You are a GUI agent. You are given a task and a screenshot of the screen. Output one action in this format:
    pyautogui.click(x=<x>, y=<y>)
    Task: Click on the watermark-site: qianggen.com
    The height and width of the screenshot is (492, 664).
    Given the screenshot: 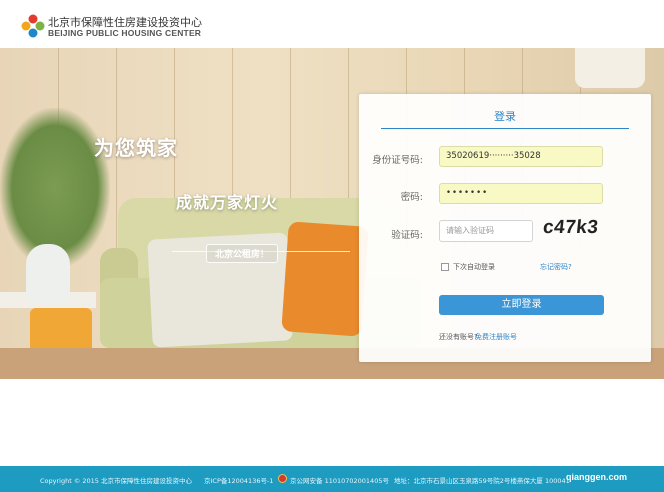 What is the action you would take?
    pyautogui.click(x=597, y=477)
    